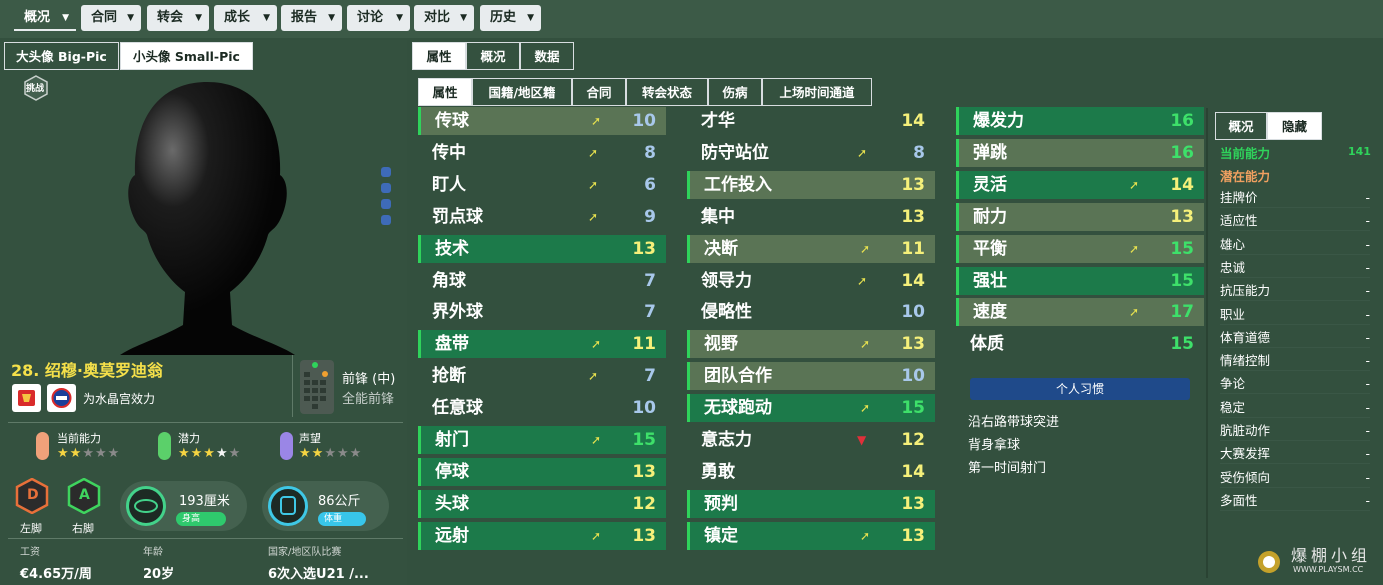 The height and width of the screenshot is (585, 1383). Describe the element at coordinates (439, 56) in the screenshot. I see `tab-attributes: 属性` at that location.